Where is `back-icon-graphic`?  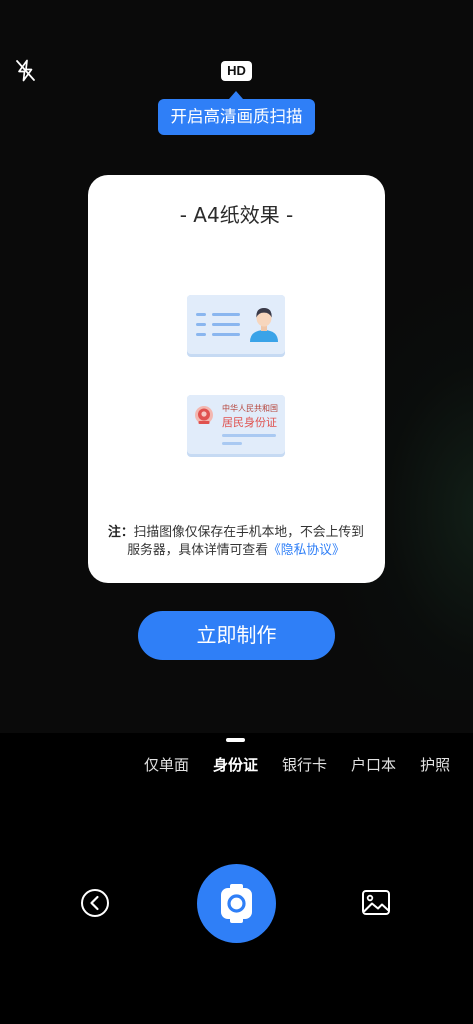 back-icon-graphic is located at coordinates (95, 903).